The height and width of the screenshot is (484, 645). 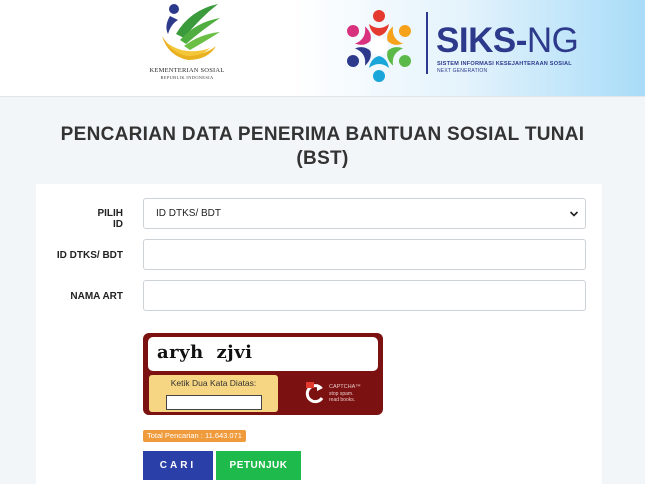 I want to click on id-type-selected-value: ID DTKS/ BDT, so click(x=189, y=213).